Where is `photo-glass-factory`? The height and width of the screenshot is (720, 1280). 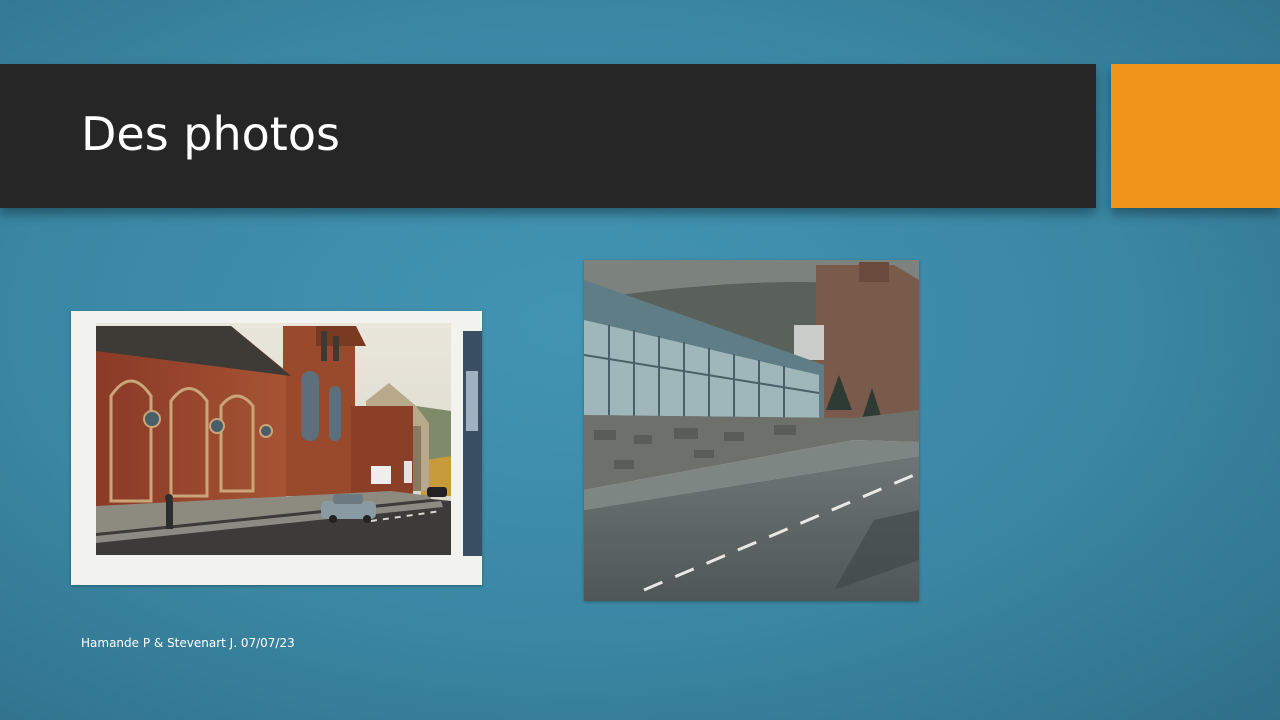
photo-glass-factory is located at coordinates (751, 430).